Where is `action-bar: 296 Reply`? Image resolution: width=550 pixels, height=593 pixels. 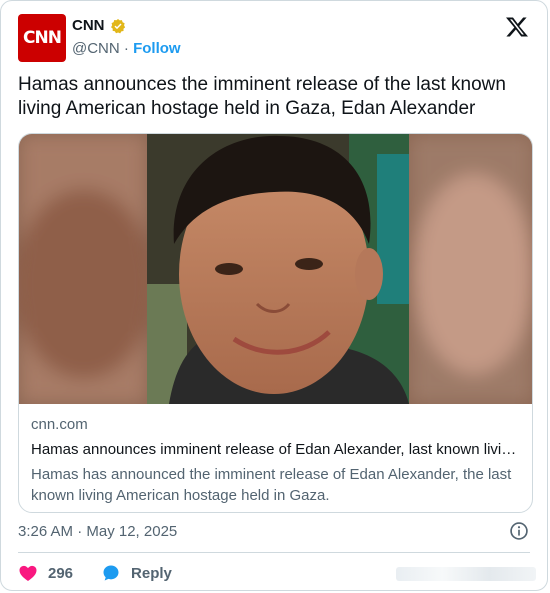
action-bar: 296 Reply is located at coordinates (109, 573).